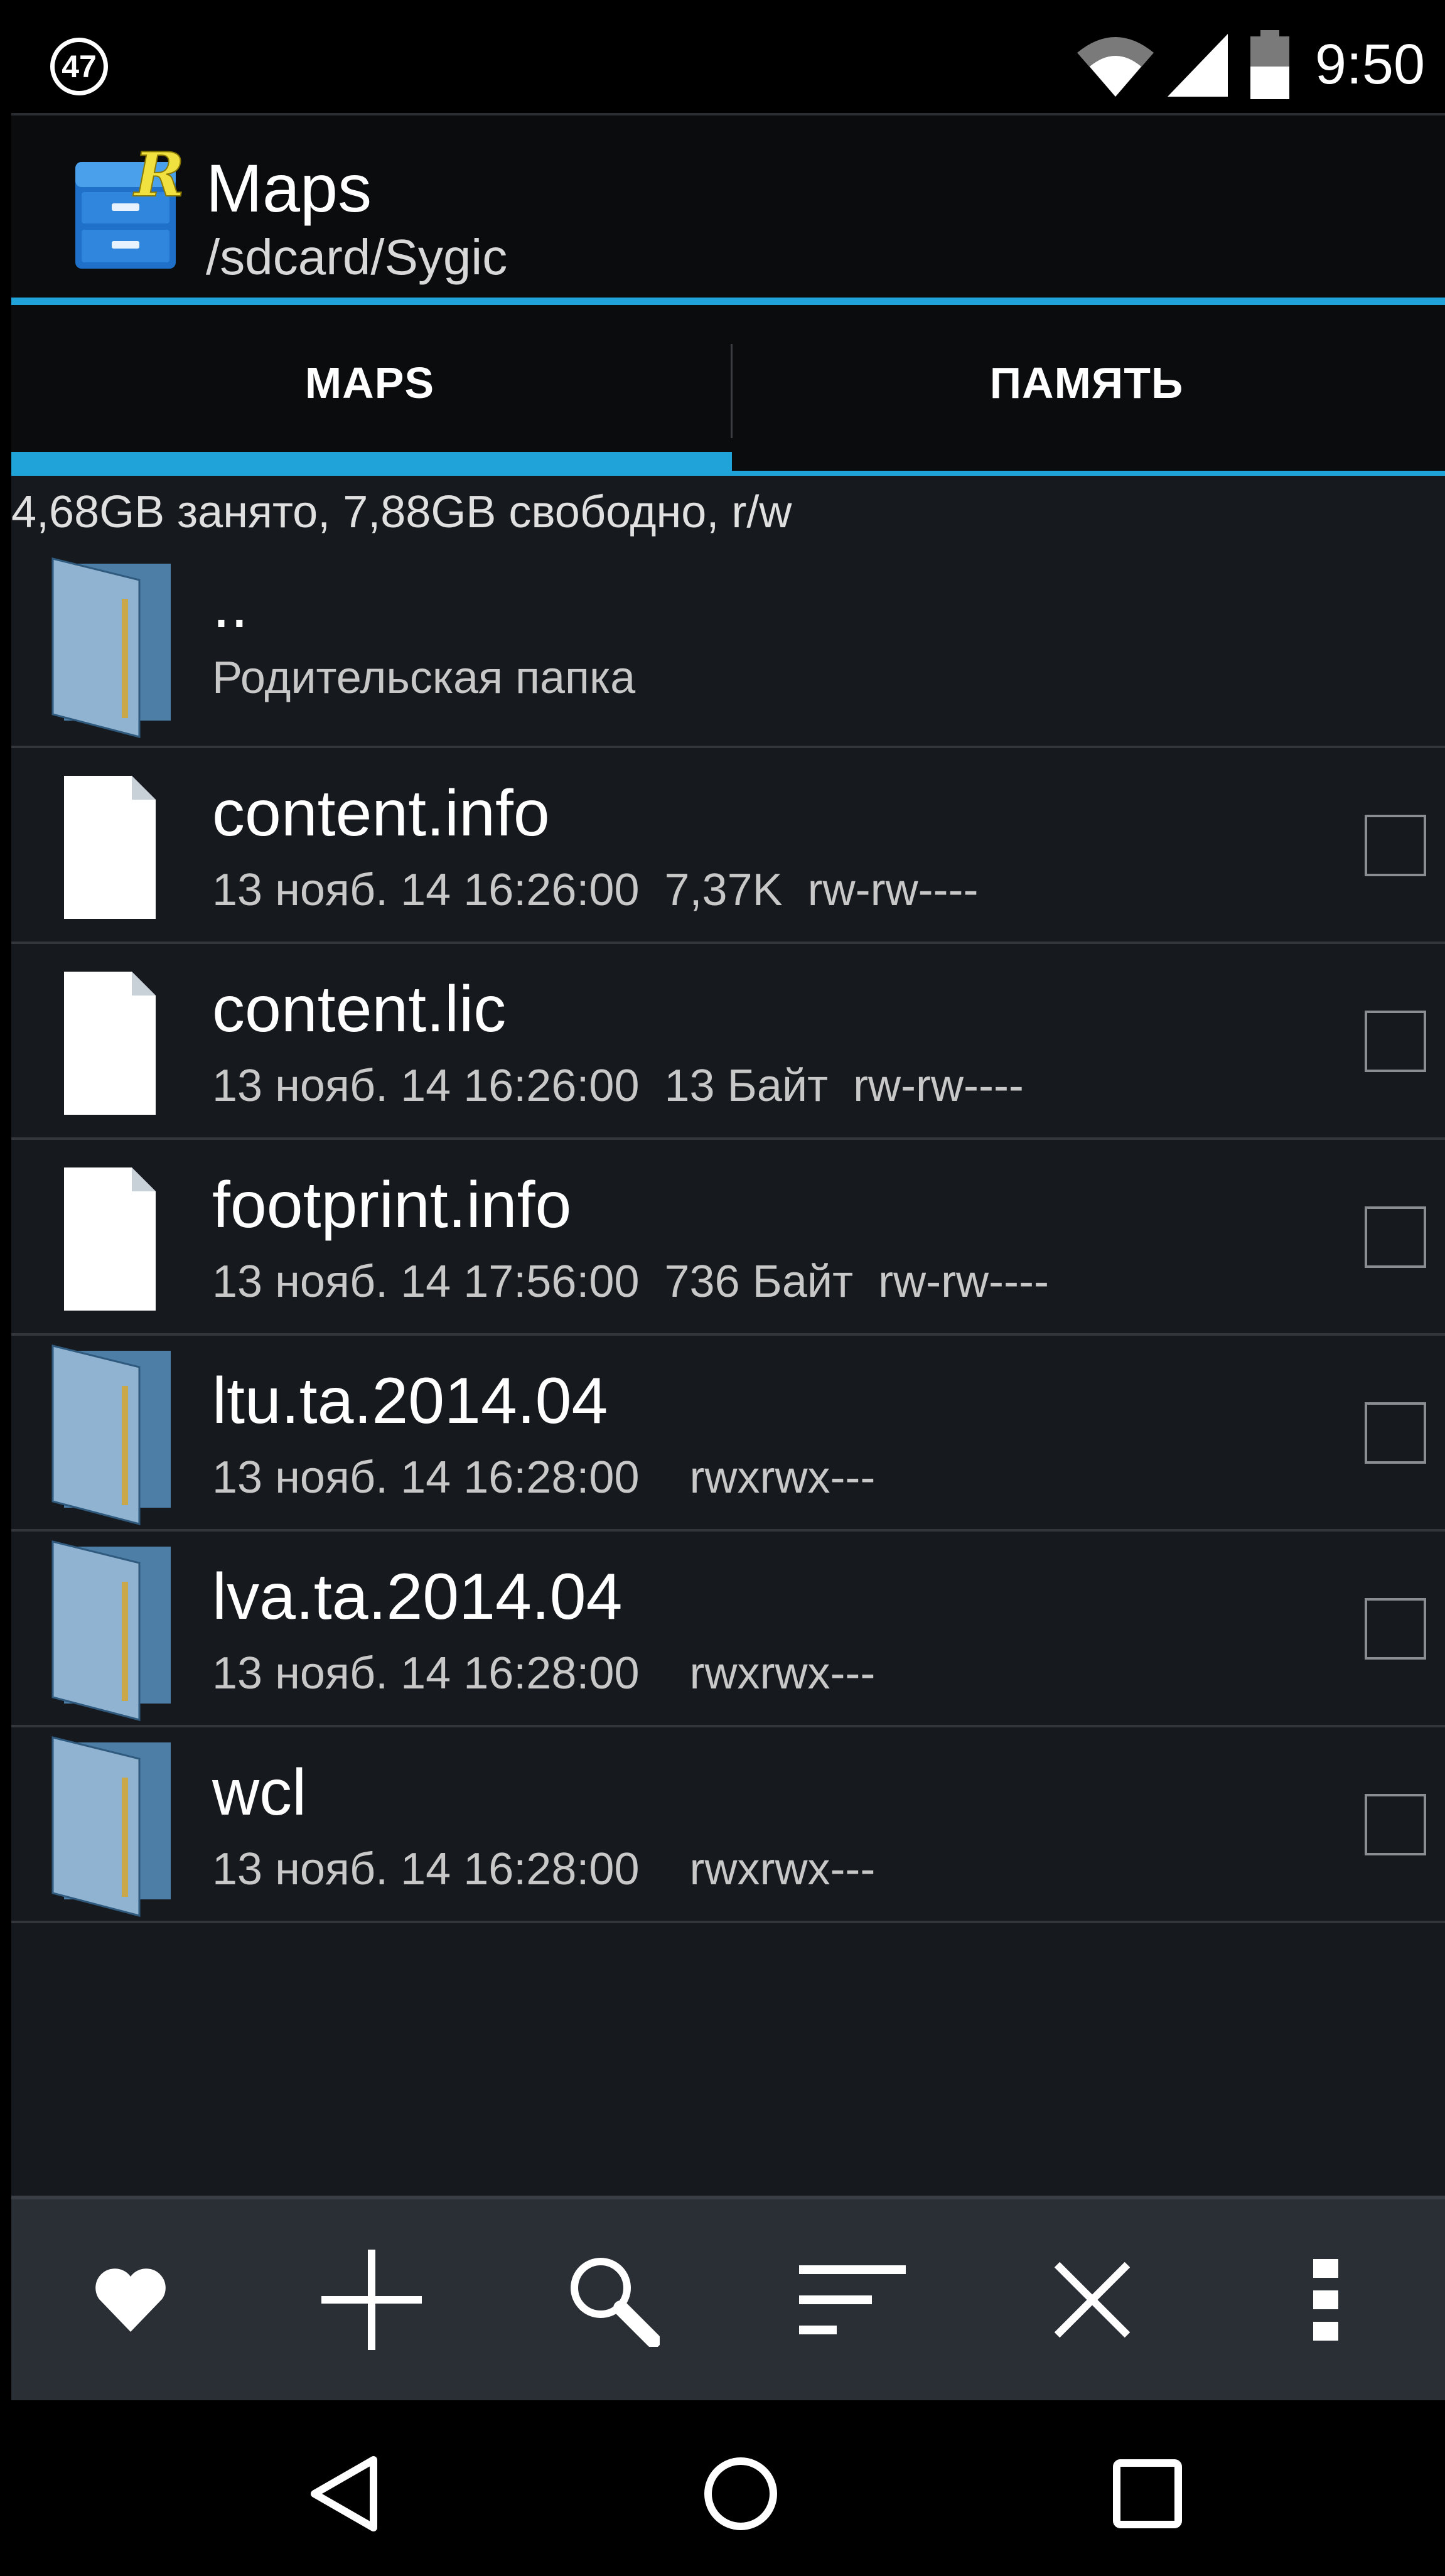 The image size is (1445, 2576). I want to click on file-name: .., so click(230, 605).